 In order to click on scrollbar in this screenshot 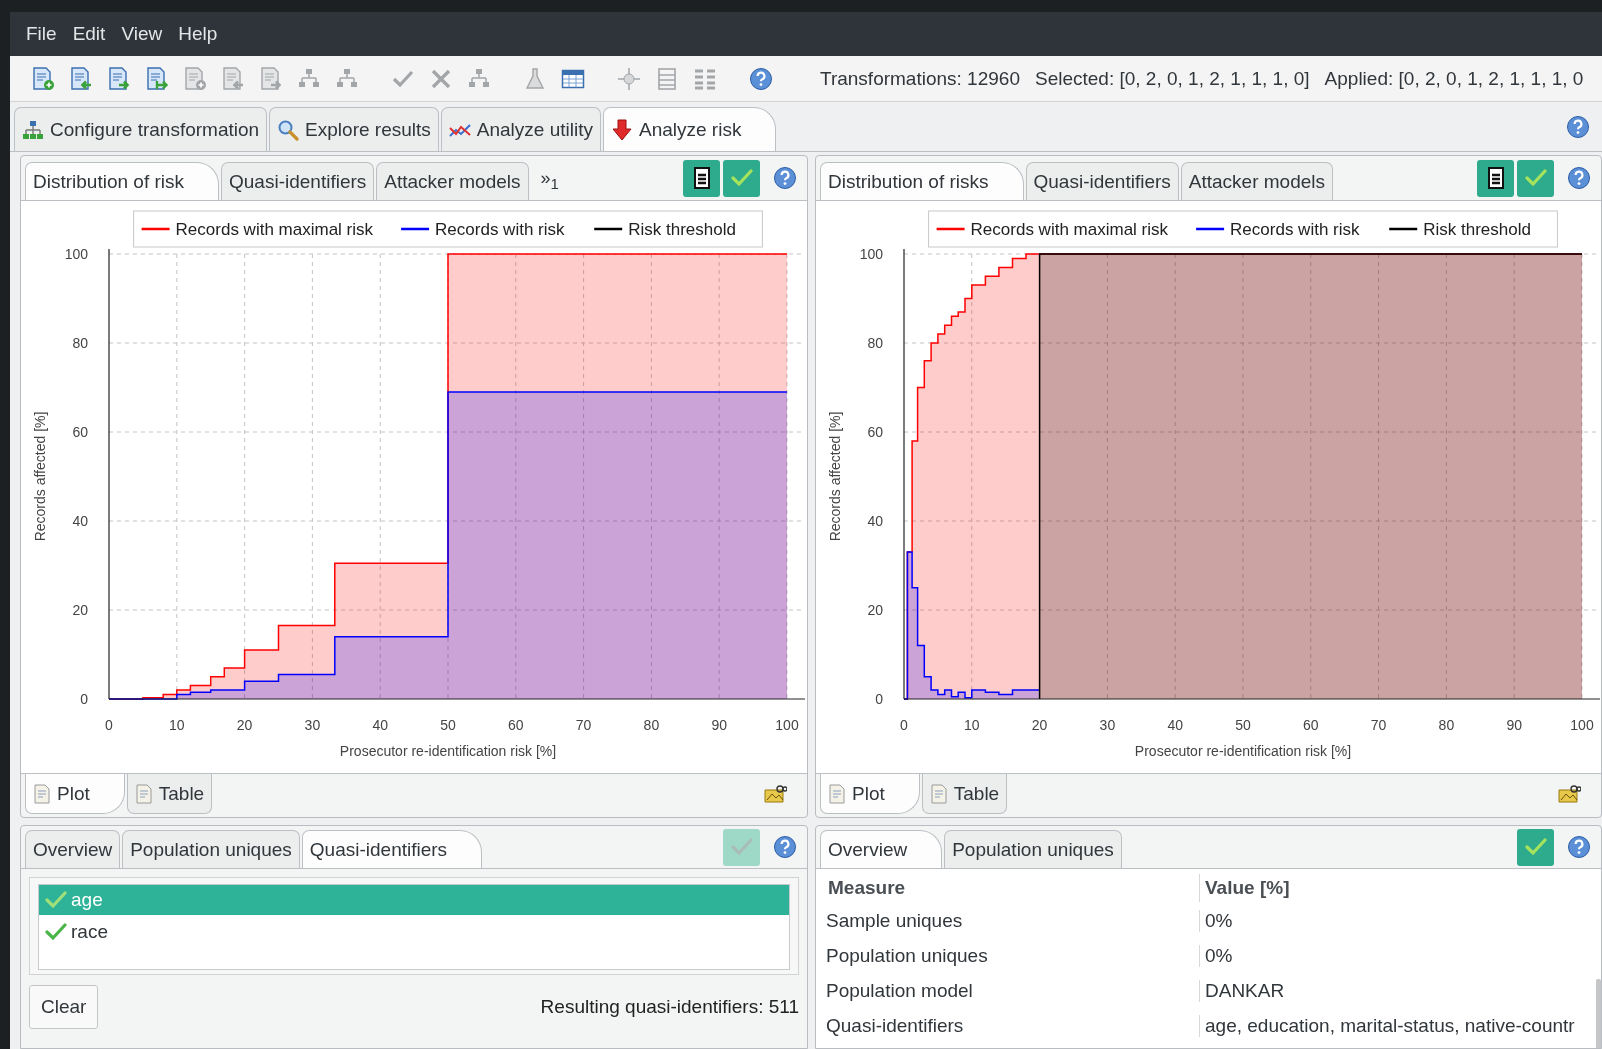, I will do `click(1598, 1013)`.